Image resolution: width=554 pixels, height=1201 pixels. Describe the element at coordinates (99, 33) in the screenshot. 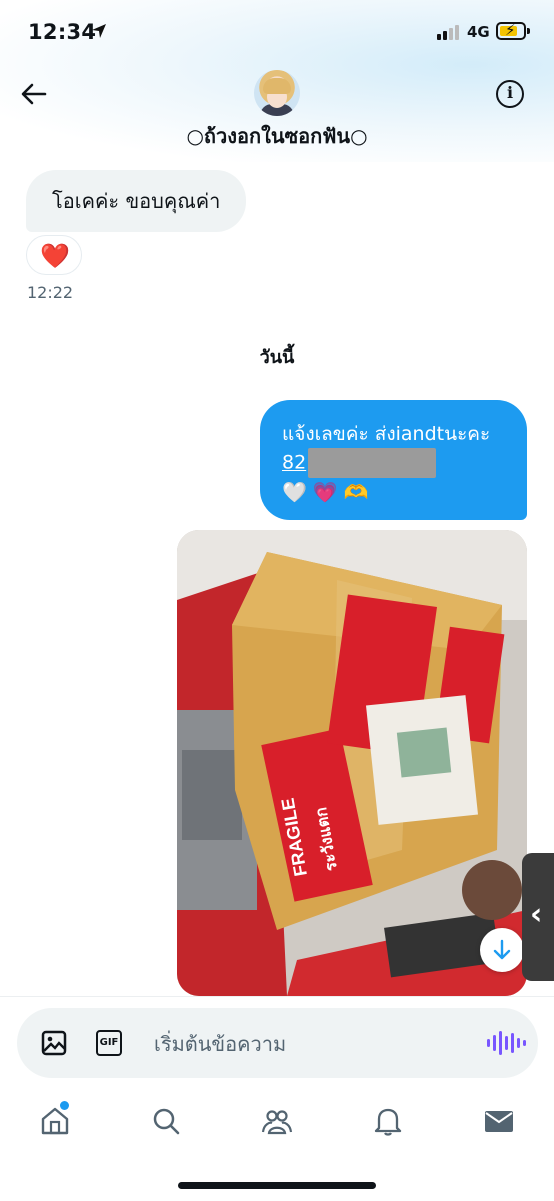

I see `location-arrow-icon` at that location.